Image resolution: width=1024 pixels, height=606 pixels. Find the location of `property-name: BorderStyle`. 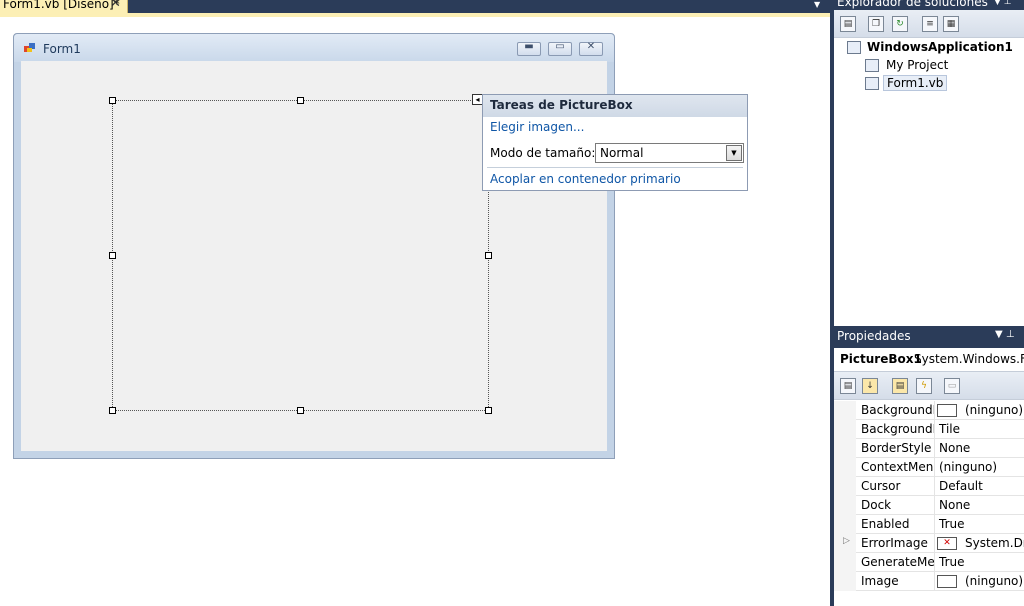

property-name: BorderStyle is located at coordinates (896, 448).